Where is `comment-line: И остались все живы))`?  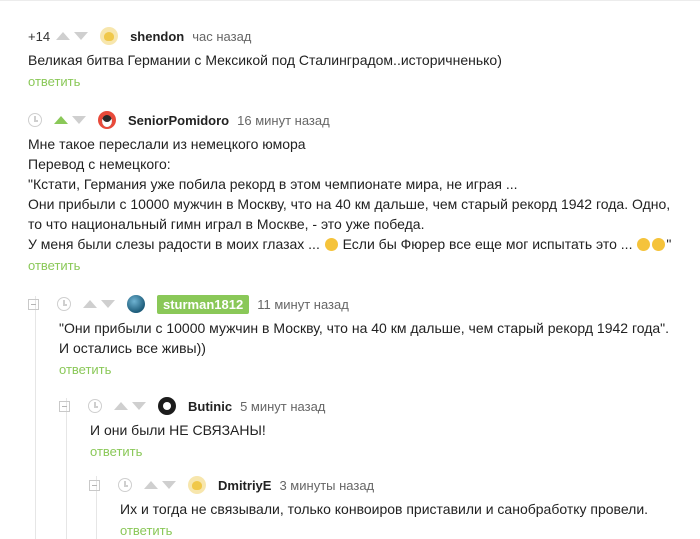 comment-line: И остались все живы)) is located at coordinates (132, 348).